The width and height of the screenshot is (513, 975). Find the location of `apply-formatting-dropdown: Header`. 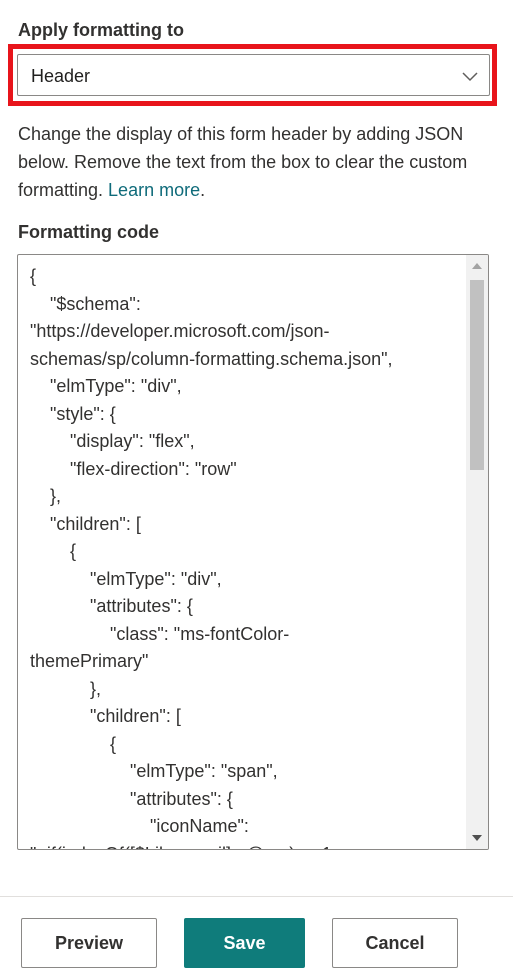

apply-formatting-dropdown: Header is located at coordinates (253, 75).